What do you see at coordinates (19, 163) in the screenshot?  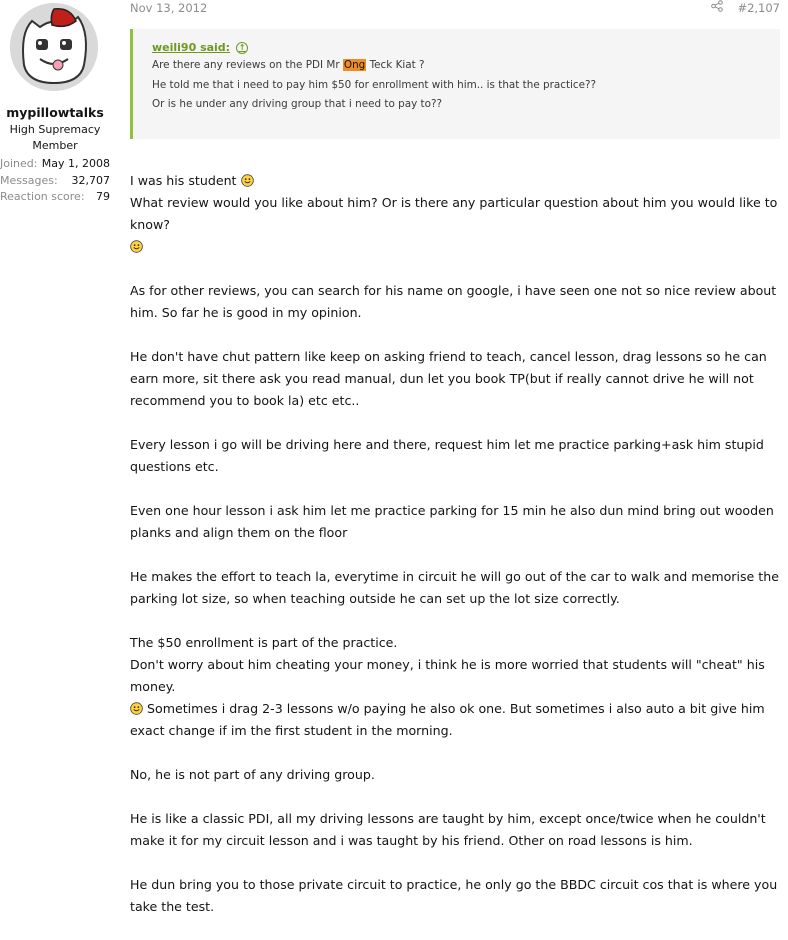 I see `stat-label: Joined:` at bounding box center [19, 163].